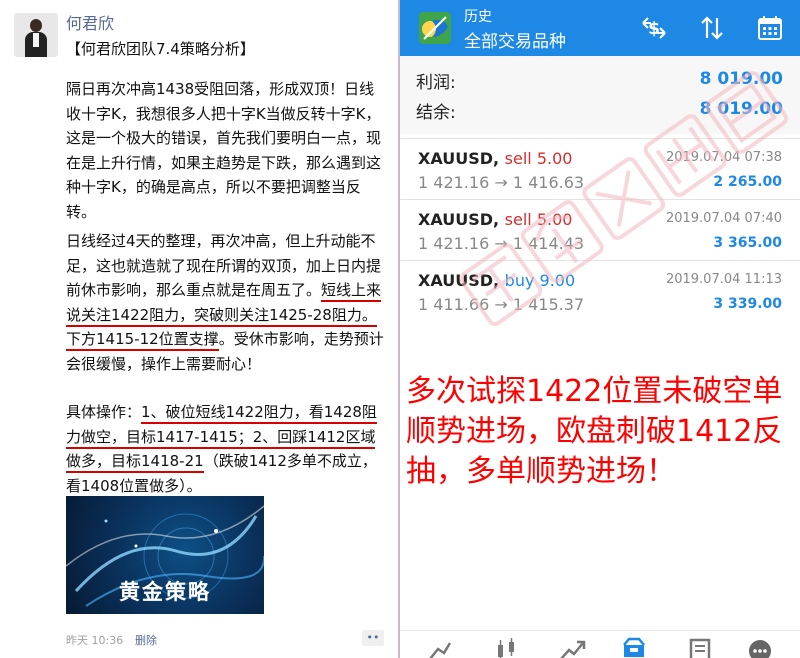 This screenshot has height=658, width=800. What do you see at coordinates (723, 218) in the screenshot?
I see `trade-date: 2019.07.04 07:40` at bounding box center [723, 218].